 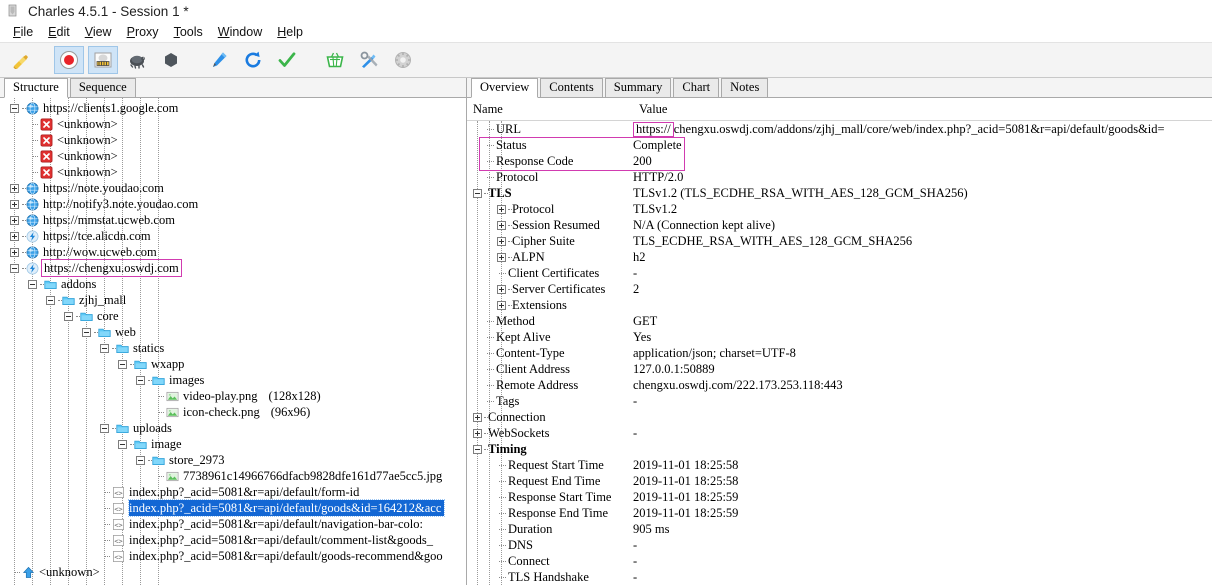 I want to click on tree-node: http://wow.ucweb.com, so click(x=233, y=252).